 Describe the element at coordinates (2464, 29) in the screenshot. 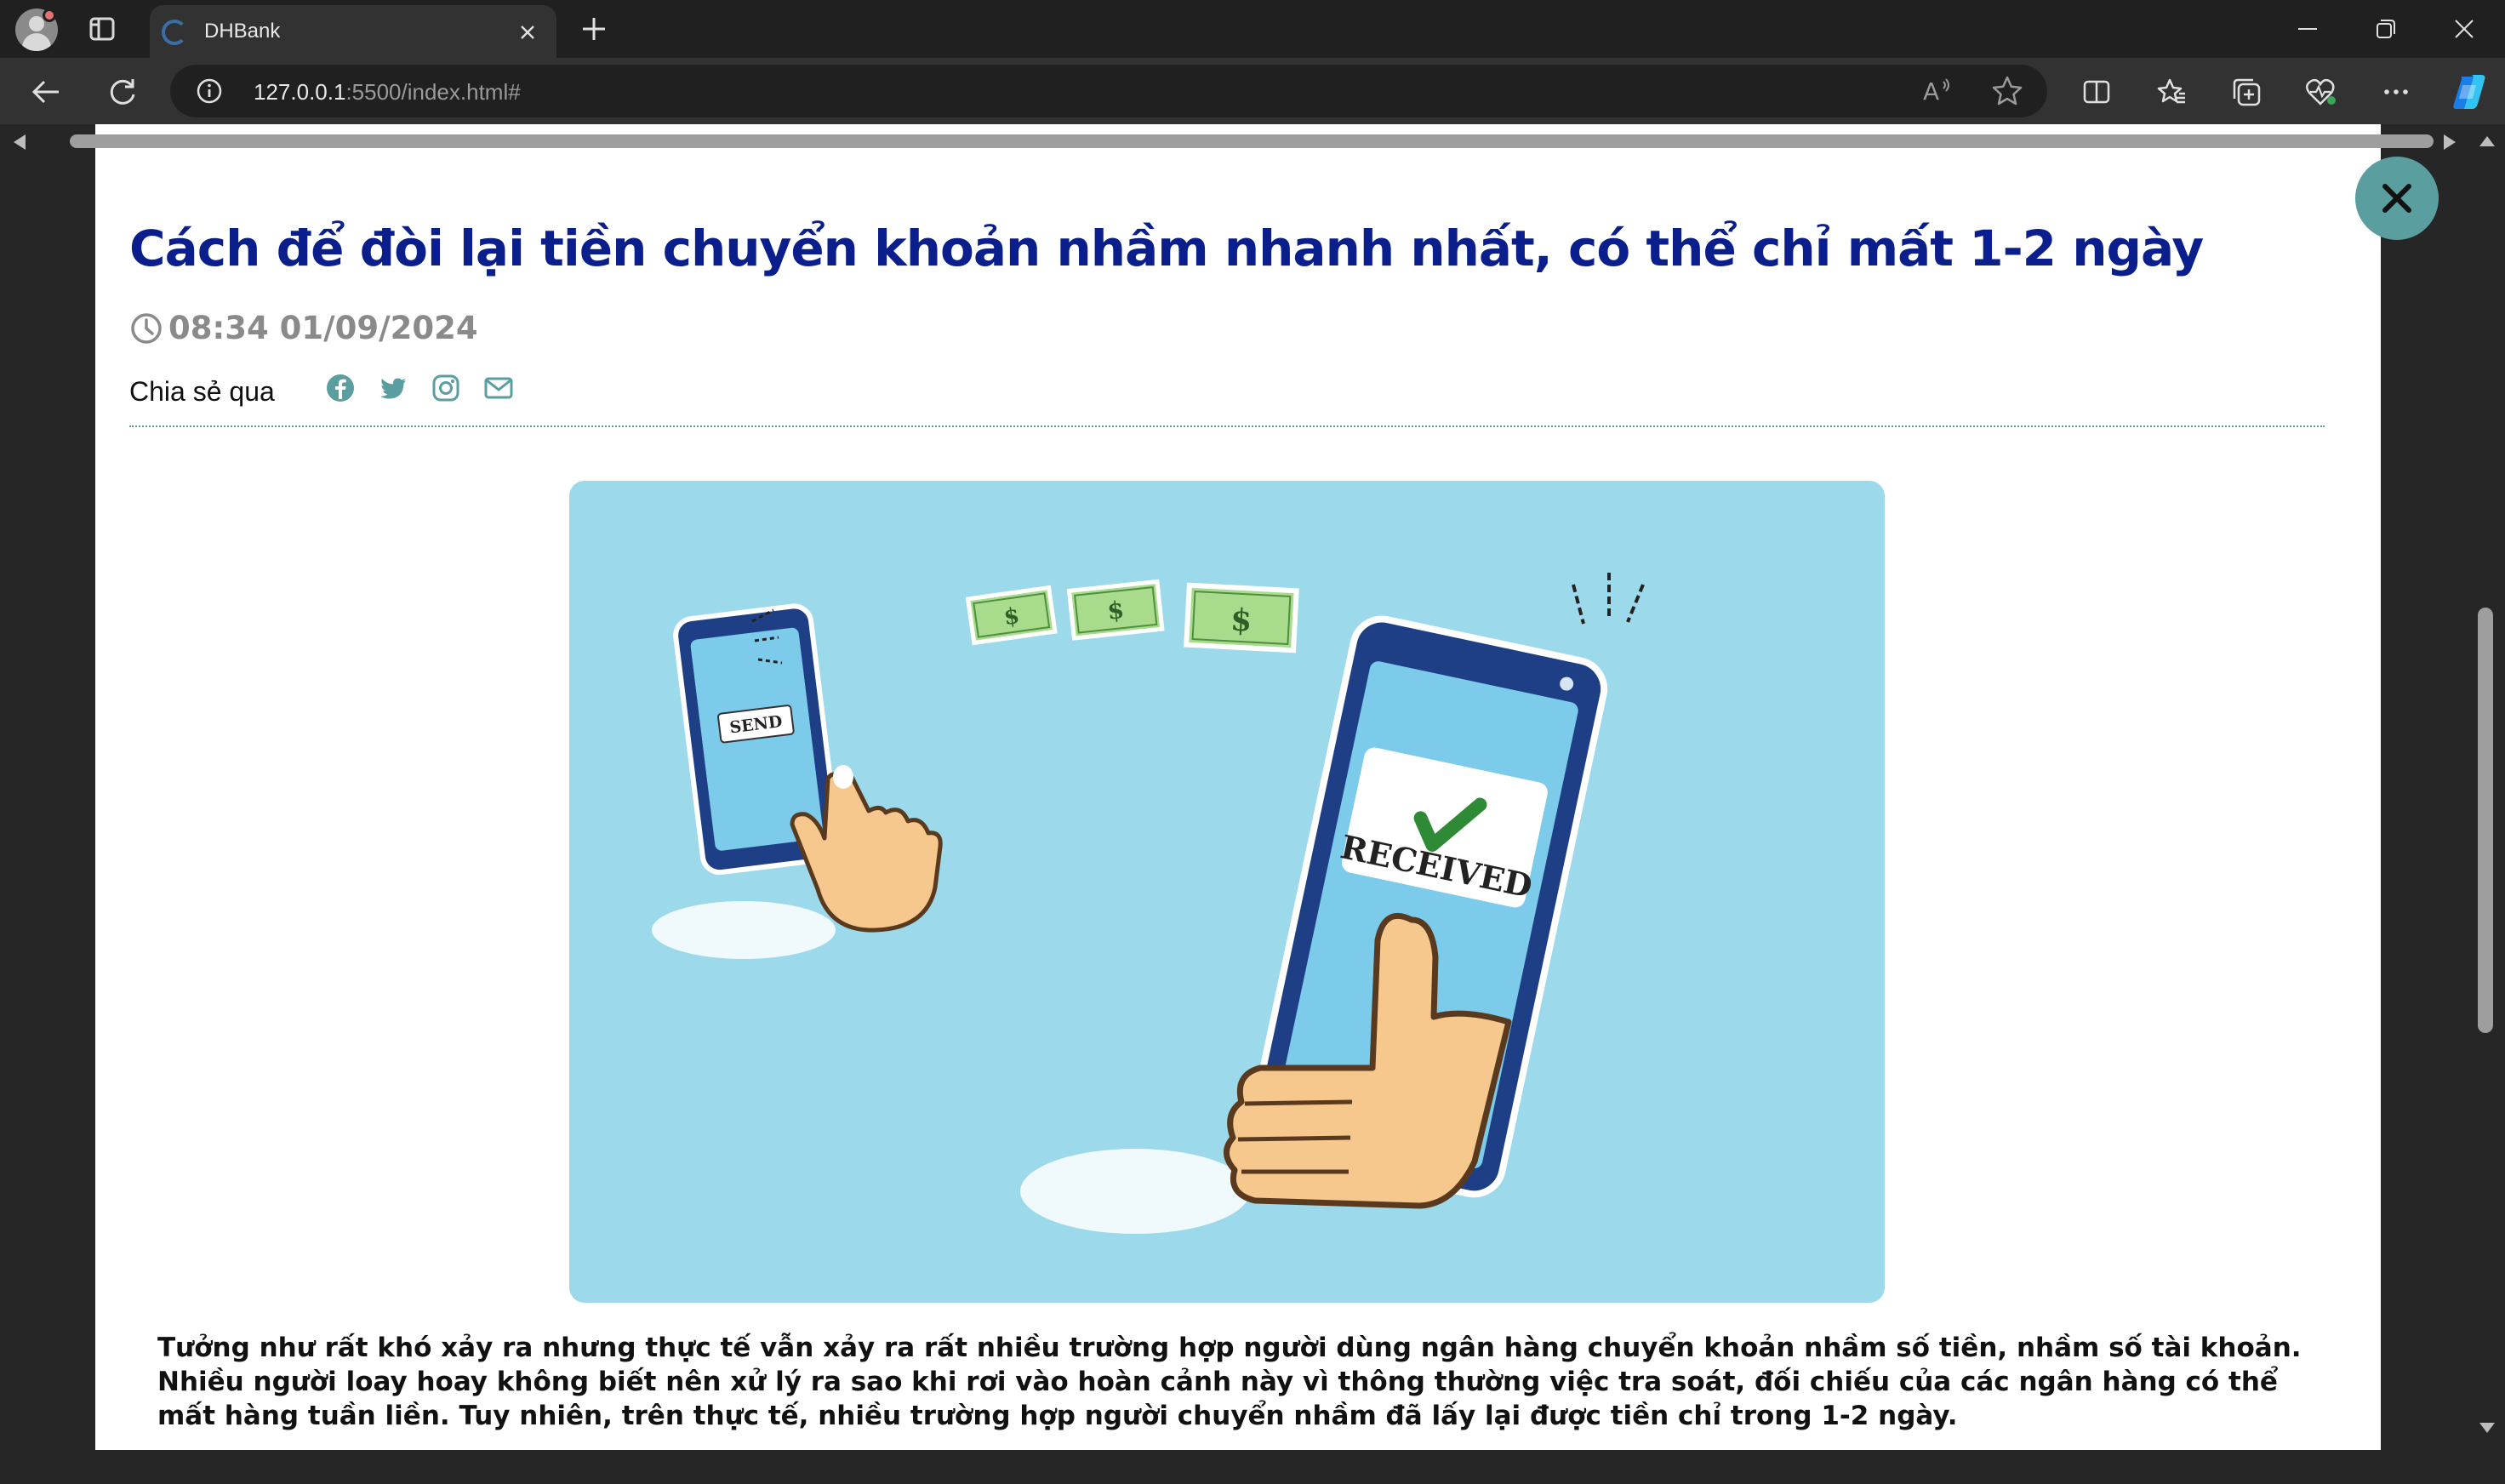

I see `close-window-icon` at that location.